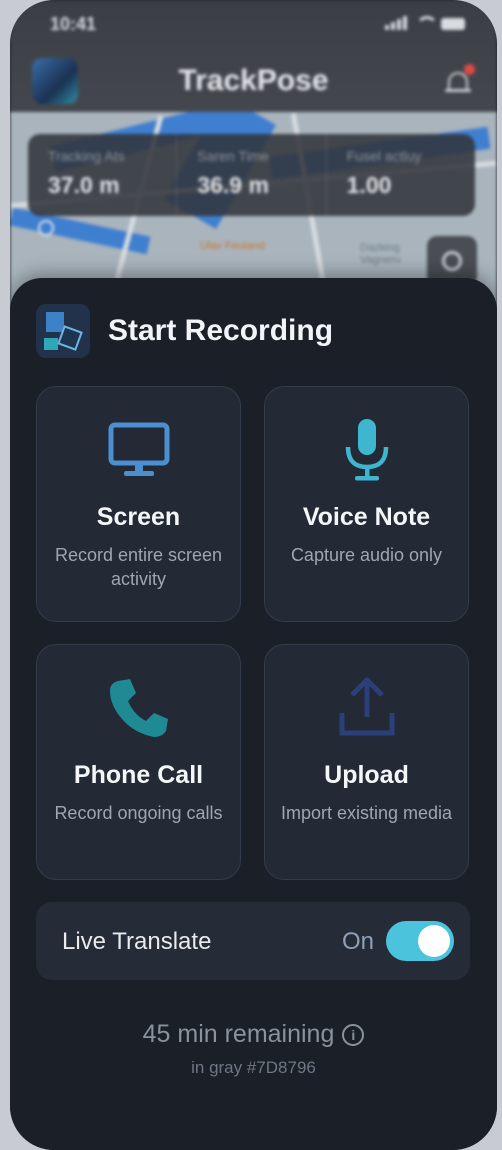 This screenshot has width=502, height=1150. Describe the element at coordinates (84, 185) in the screenshot. I see `stat-value: 37.0 m` at that location.